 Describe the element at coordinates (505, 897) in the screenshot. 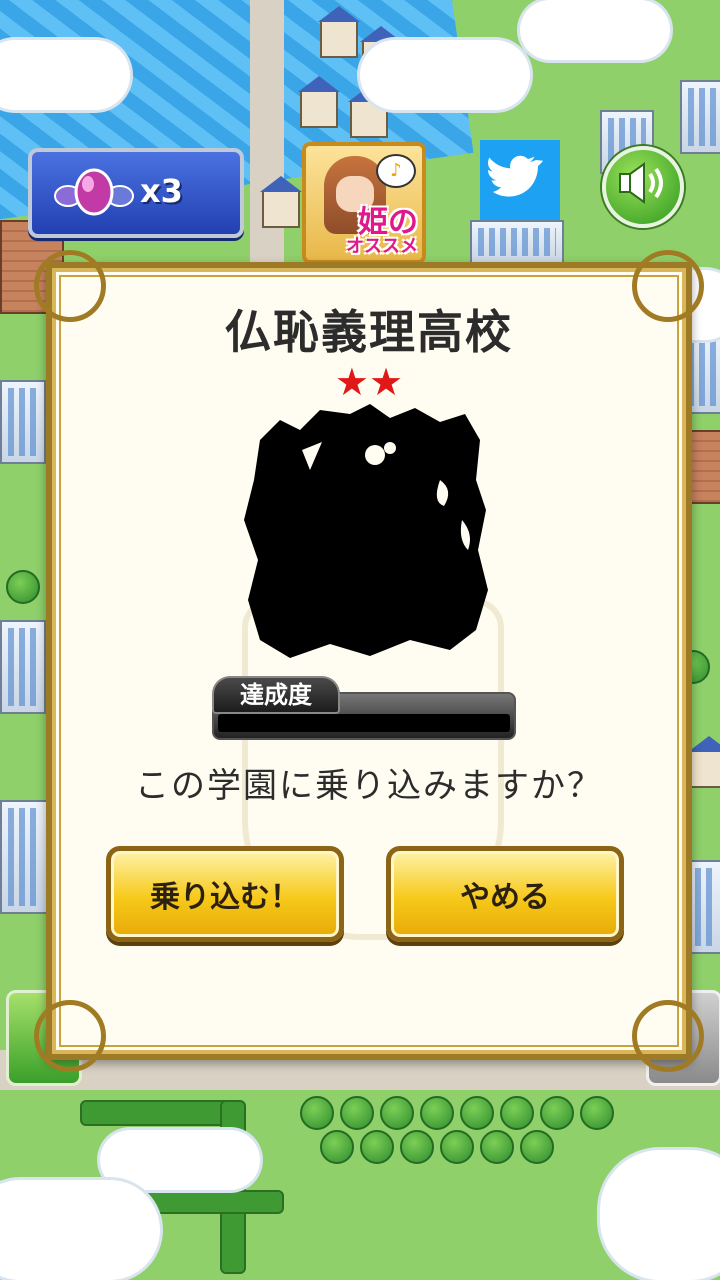

I see `cancel-label: やめる` at that location.